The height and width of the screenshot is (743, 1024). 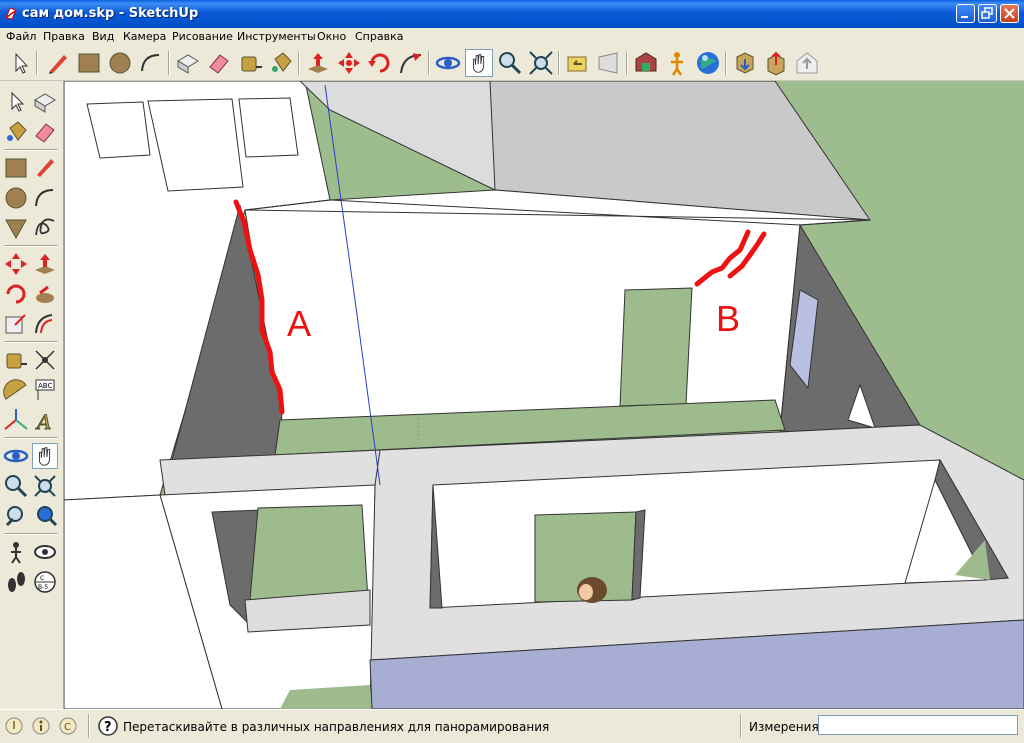 What do you see at coordinates (578, 63) in the screenshot?
I see `previous-view-icon` at bounding box center [578, 63].